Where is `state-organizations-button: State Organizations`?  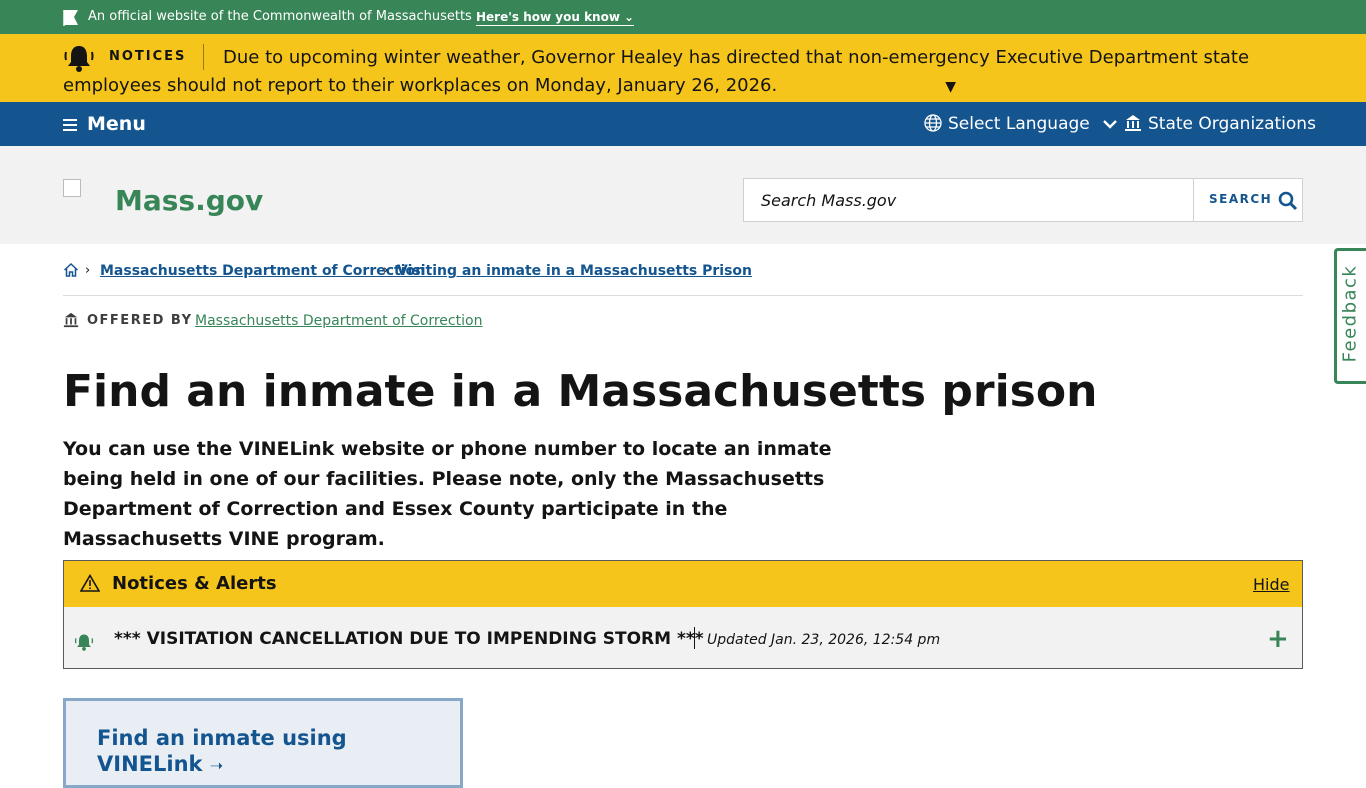 state-organizations-button: State Organizations is located at coordinates (1220, 124).